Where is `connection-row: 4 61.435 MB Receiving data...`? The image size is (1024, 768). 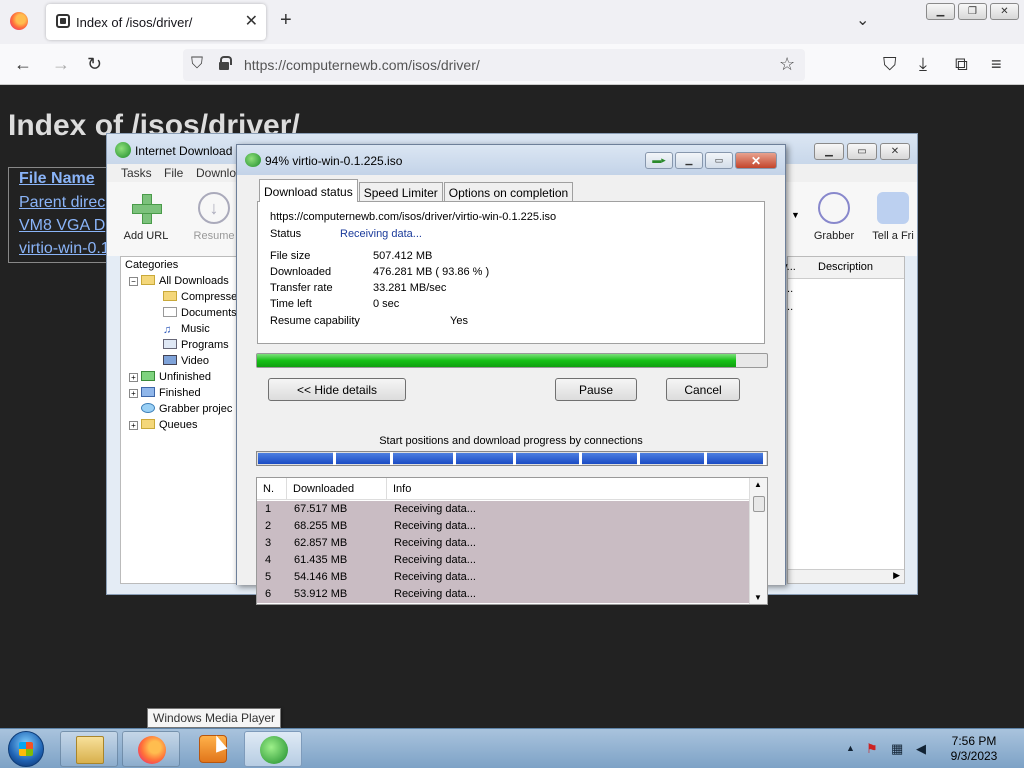 connection-row: 4 61.435 MB Receiving data... is located at coordinates (503, 560).